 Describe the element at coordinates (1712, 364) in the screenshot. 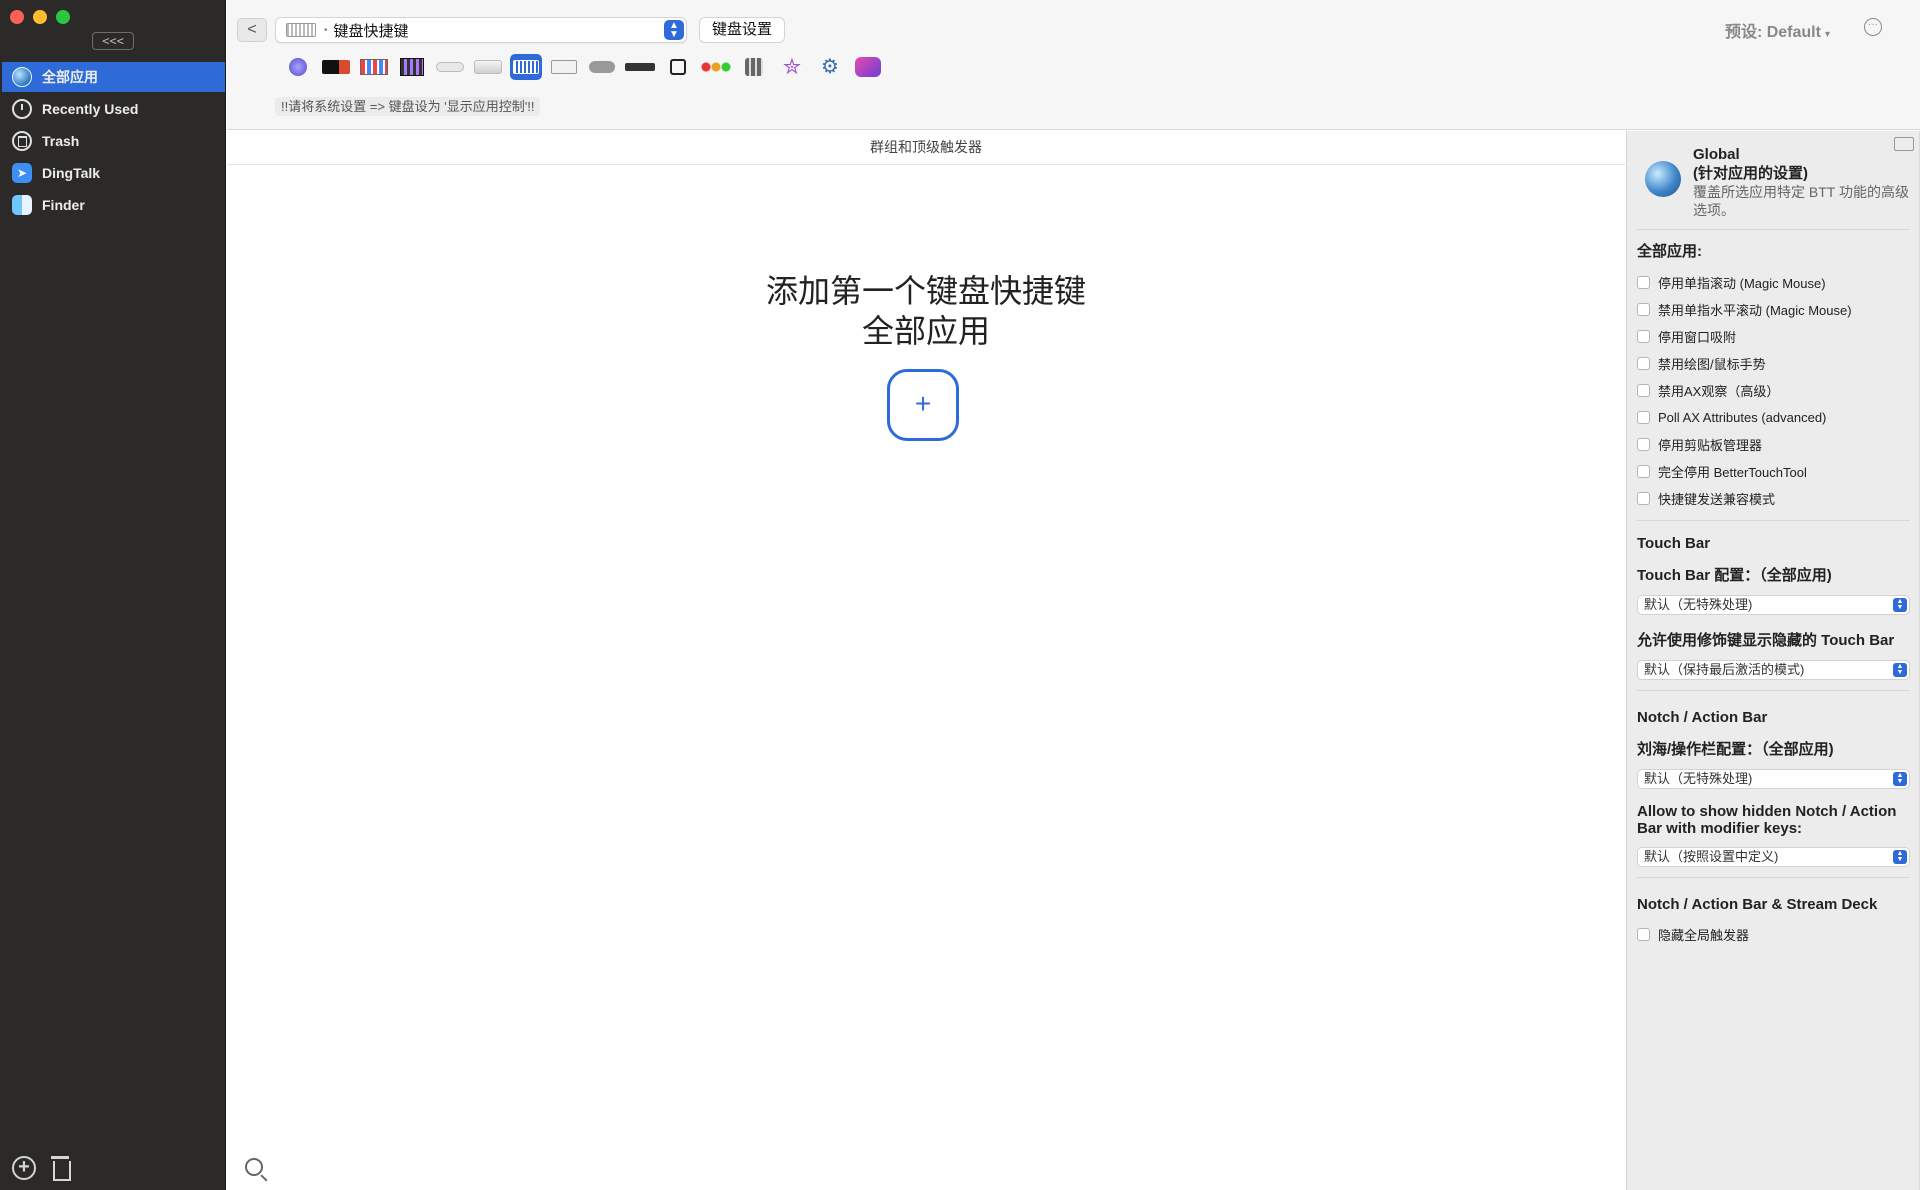

I see `checkbox-label: 禁用绘图/鼠标手势` at that location.